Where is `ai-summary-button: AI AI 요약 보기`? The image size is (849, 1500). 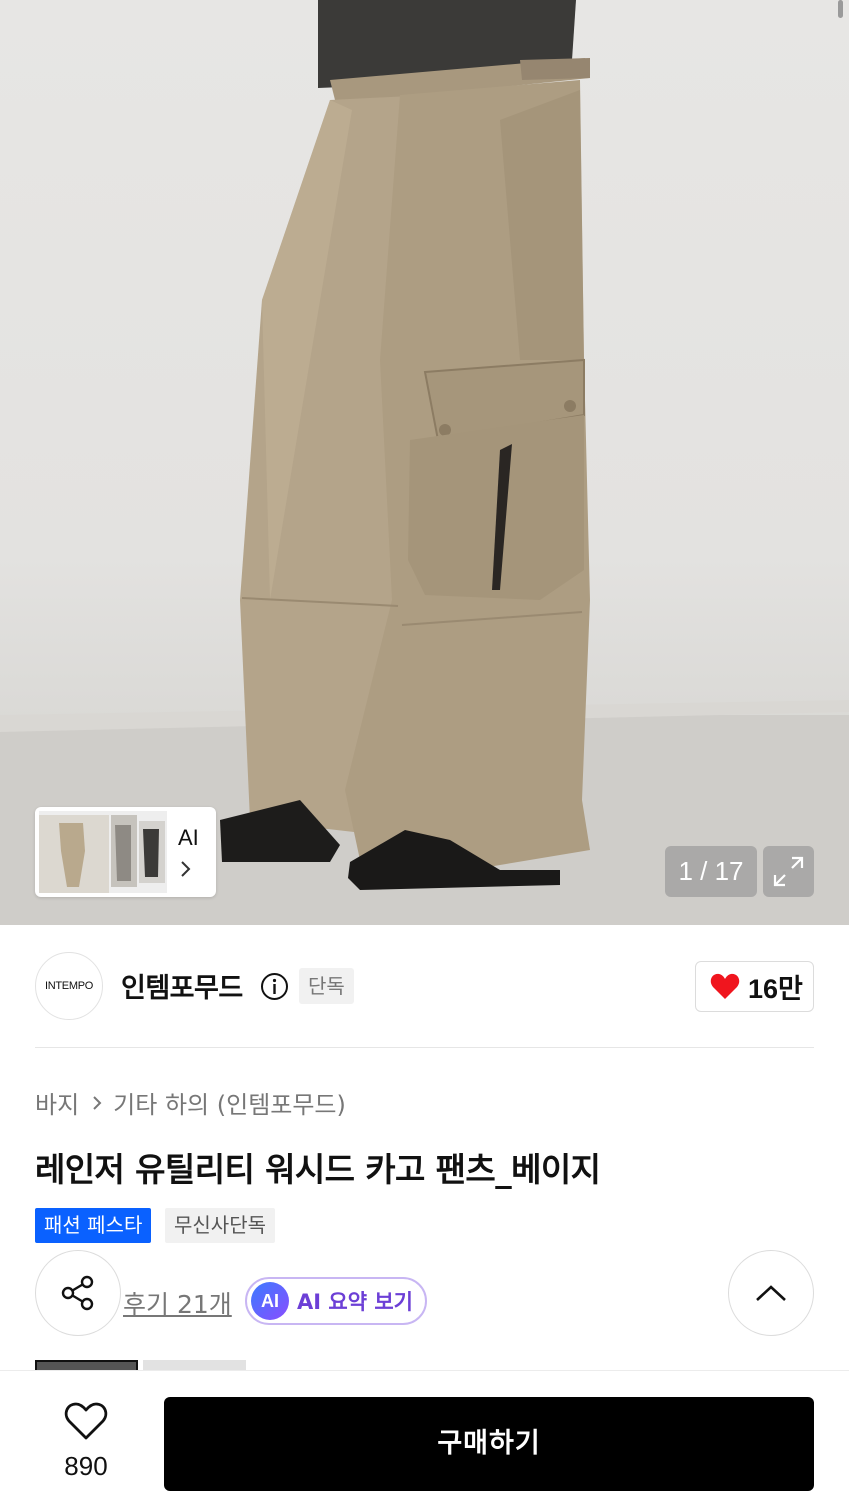 ai-summary-button: AI AI 요약 보기 is located at coordinates (336, 1301).